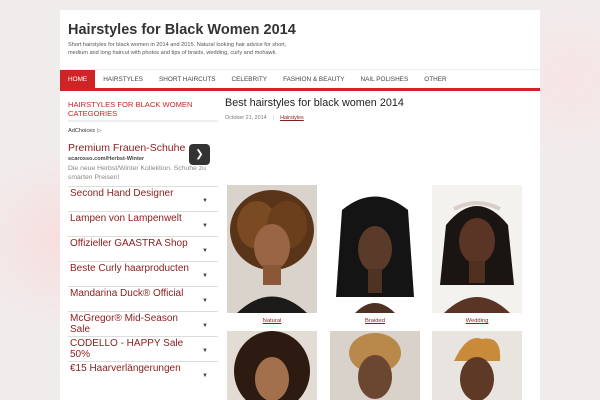 Image resolution: width=600 pixels, height=400 pixels. I want to click on ad-link-label: McGregor® Mid-Season Sale, so click(124, 324).